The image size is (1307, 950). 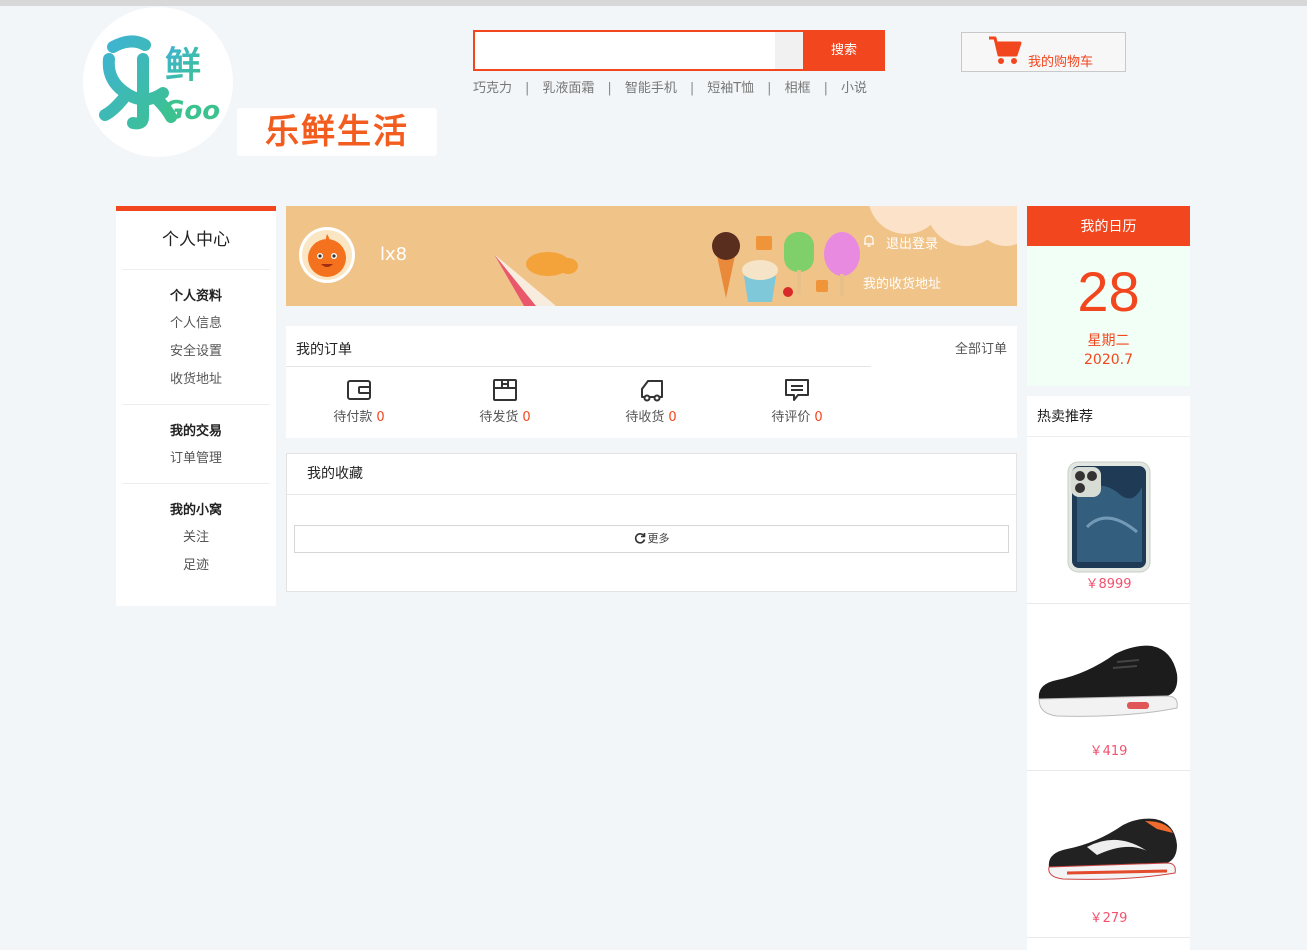 I want to click on sidebar-title: 个人中心, so click(x=196, y=240).